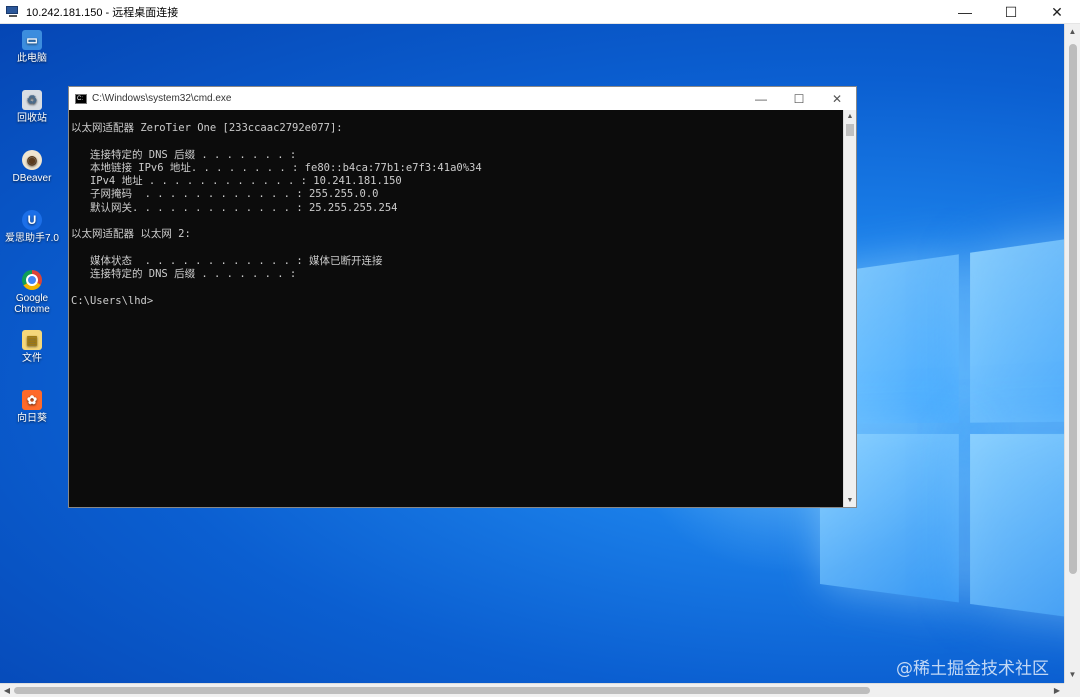  I want to click on desktop-icon-label: 爱思助手7.0, so click(32, 238).